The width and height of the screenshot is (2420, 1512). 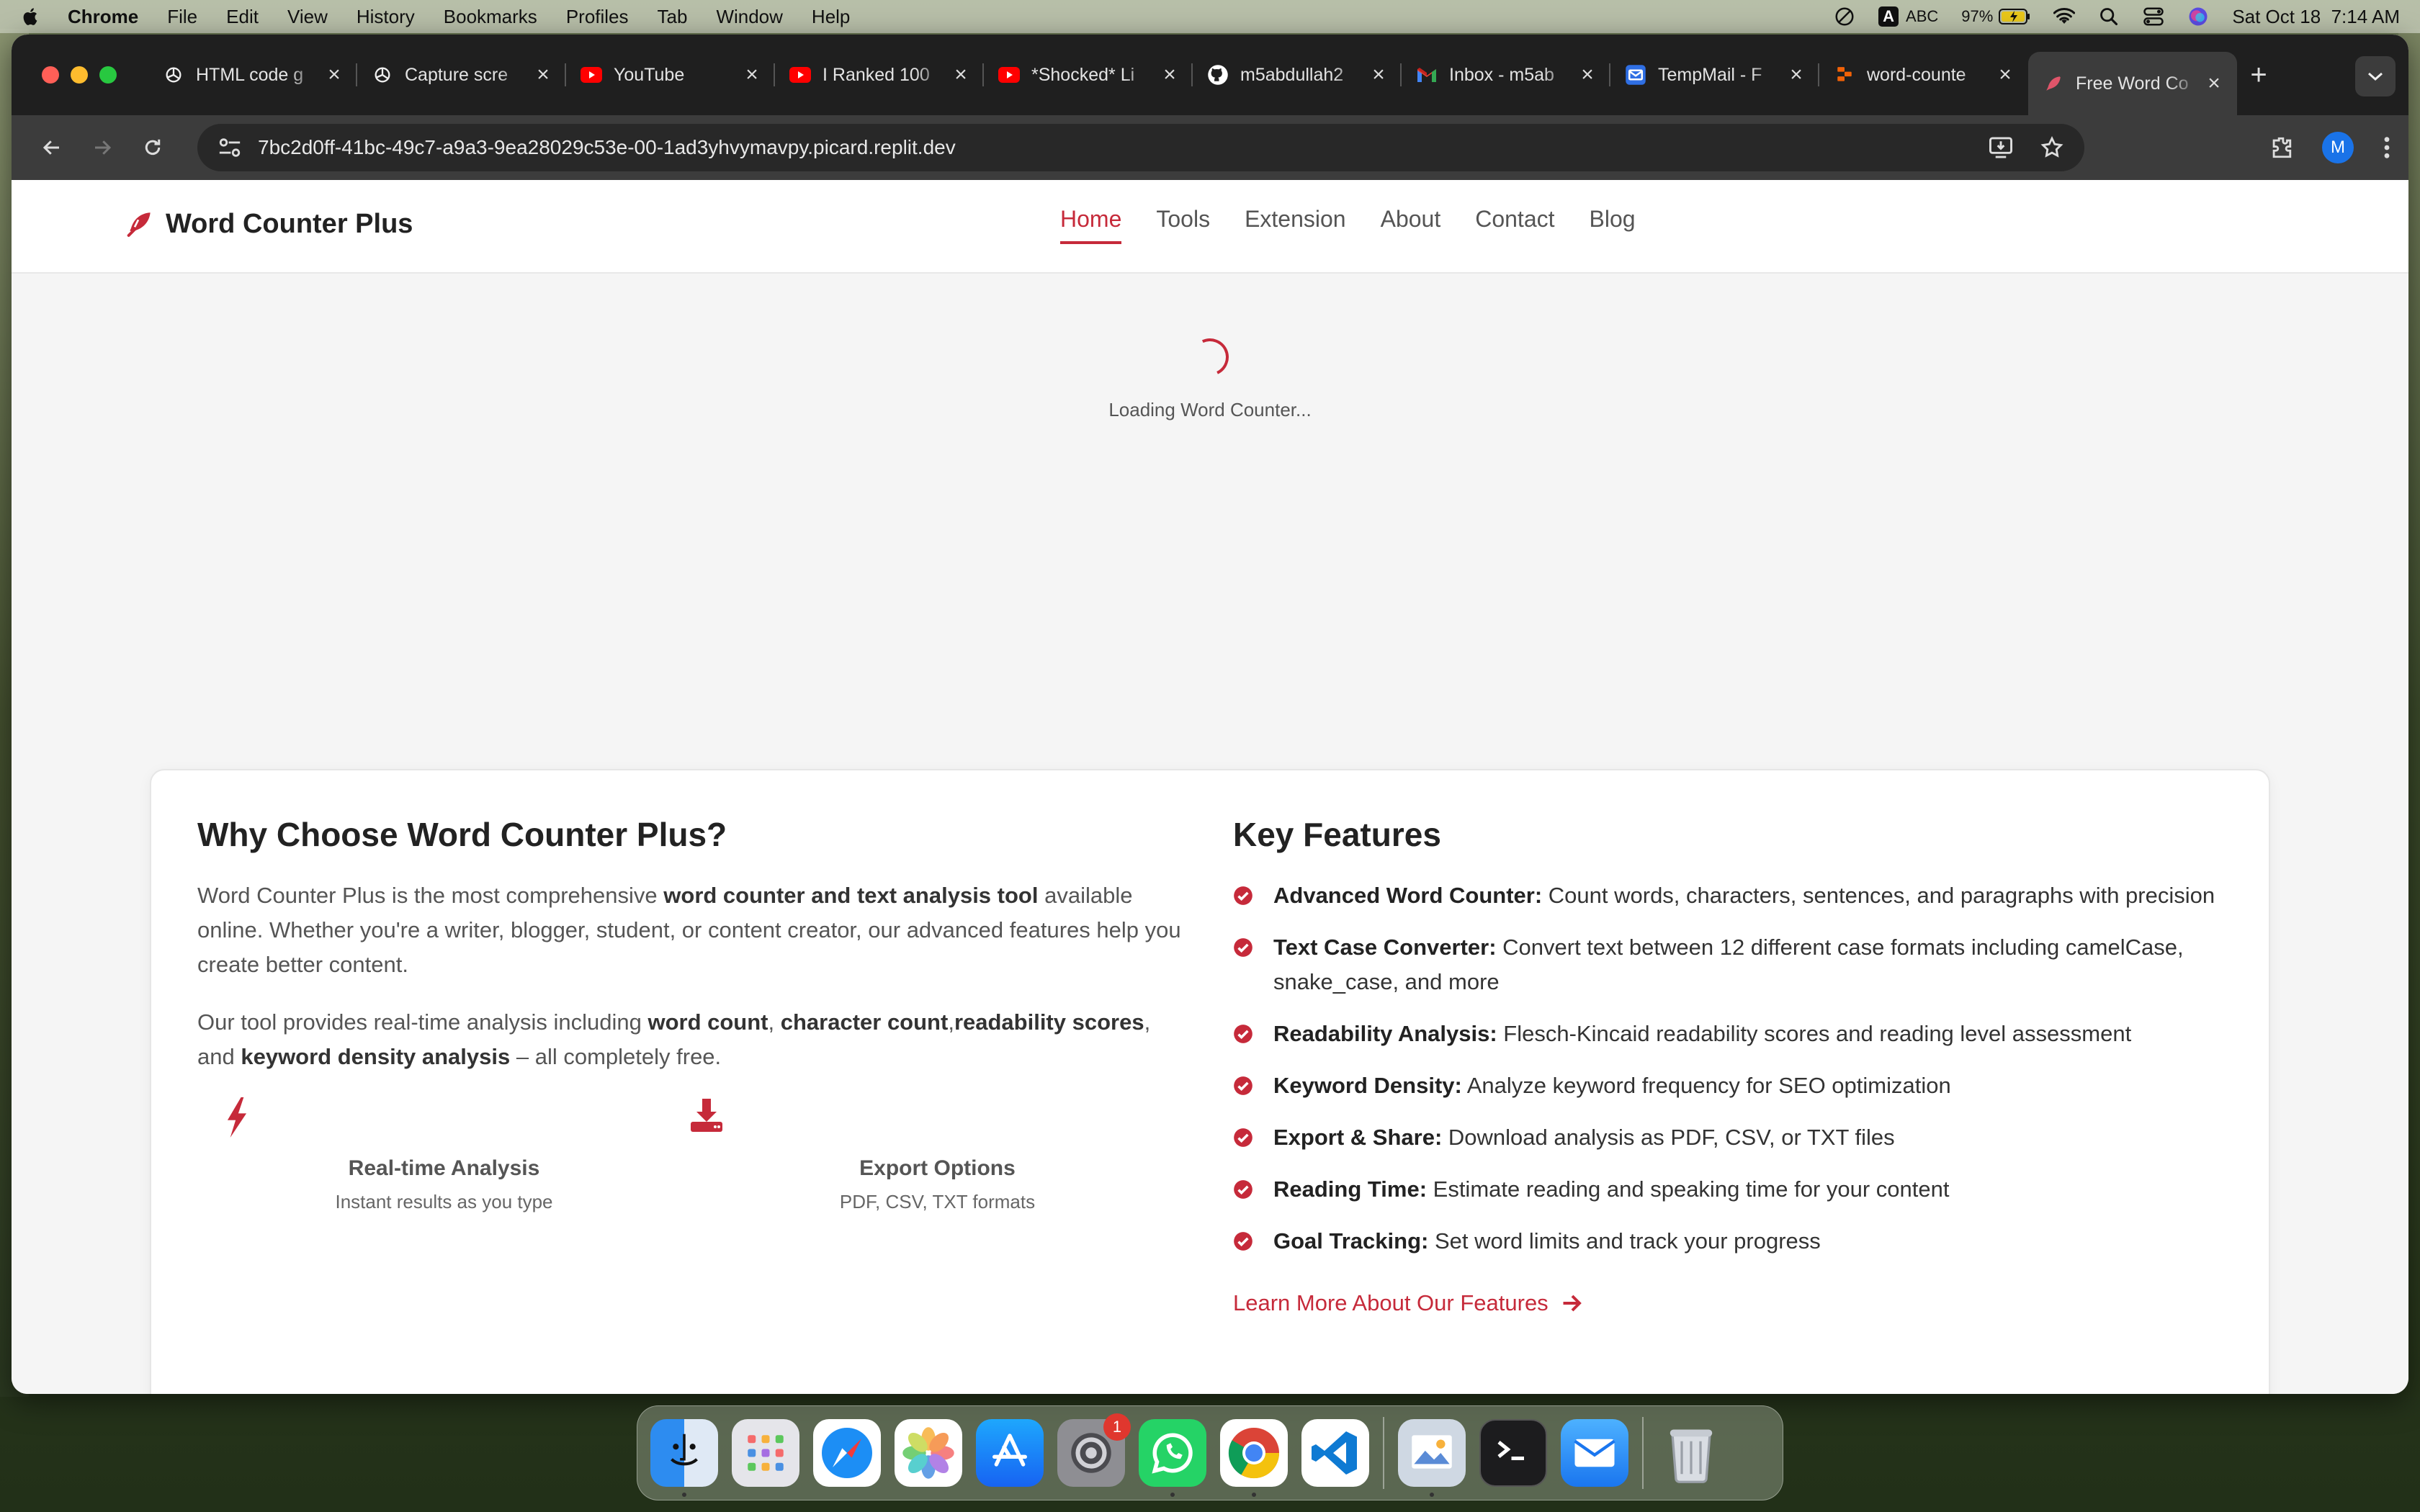 What do you see at coordinates (2316, 17) in the screenshot?
I see `menubar-clock: Sat Oct 18 7:14 AM` at bounding box center [2316, 17].